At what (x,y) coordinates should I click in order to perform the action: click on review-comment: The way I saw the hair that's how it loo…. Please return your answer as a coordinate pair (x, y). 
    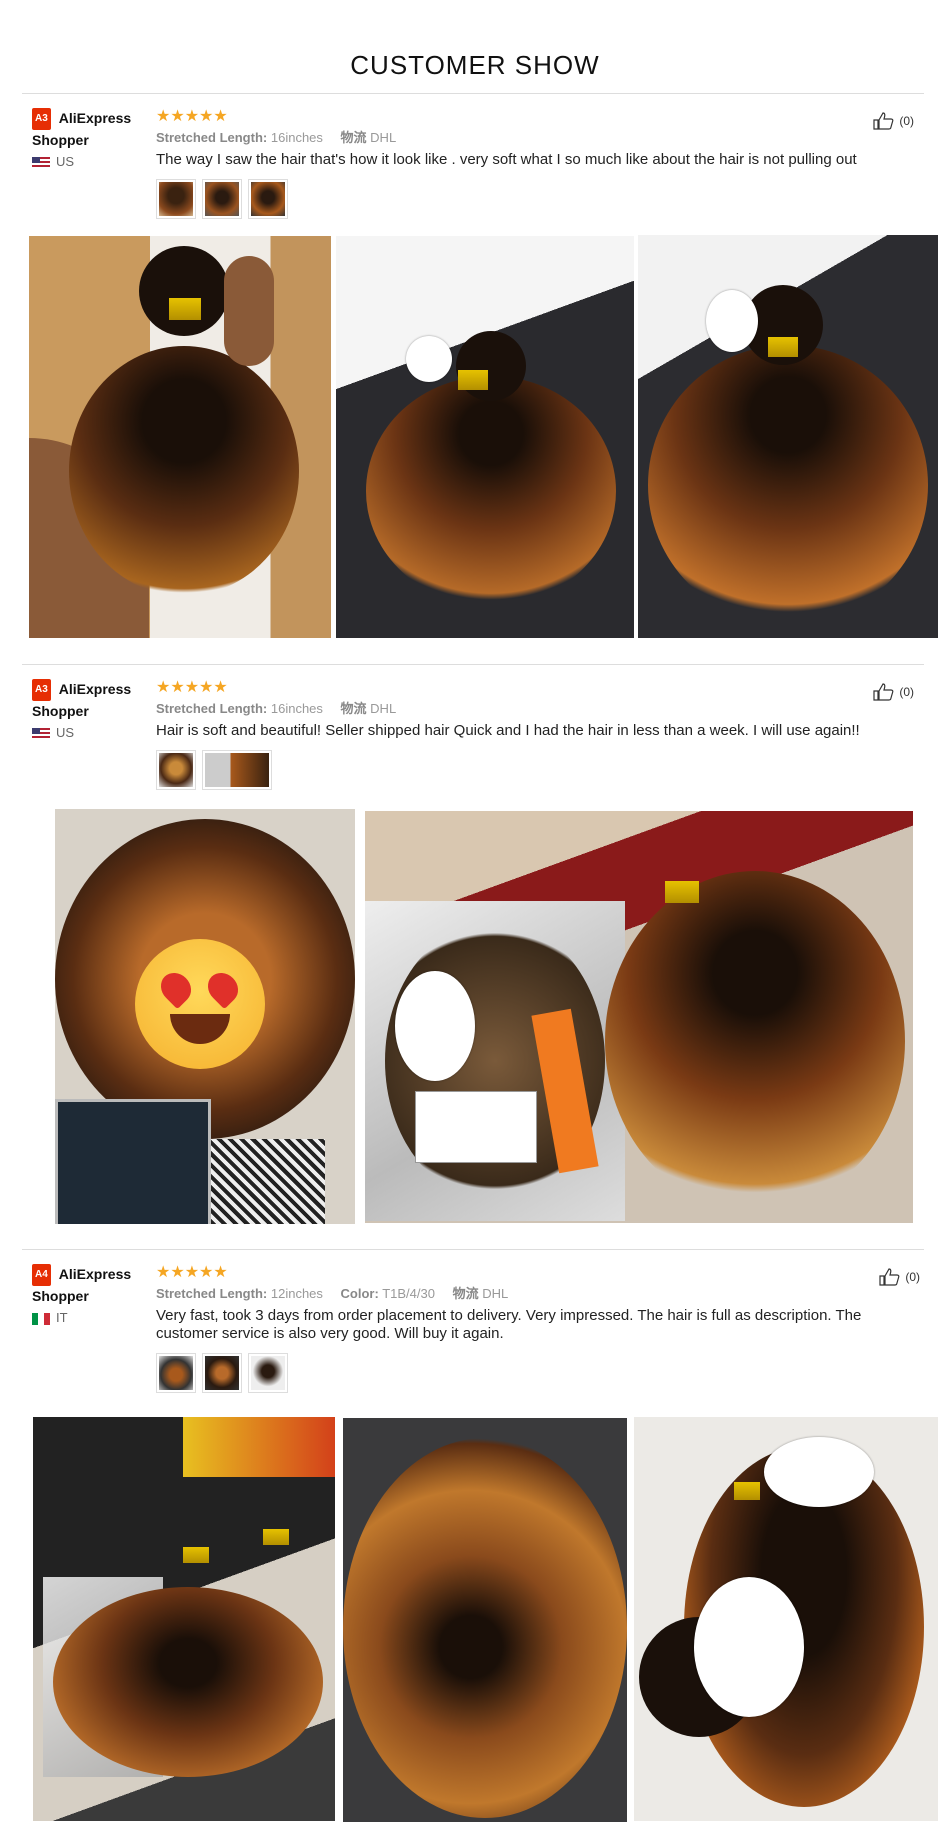
    Looking at the image, I should click on (506, 159).